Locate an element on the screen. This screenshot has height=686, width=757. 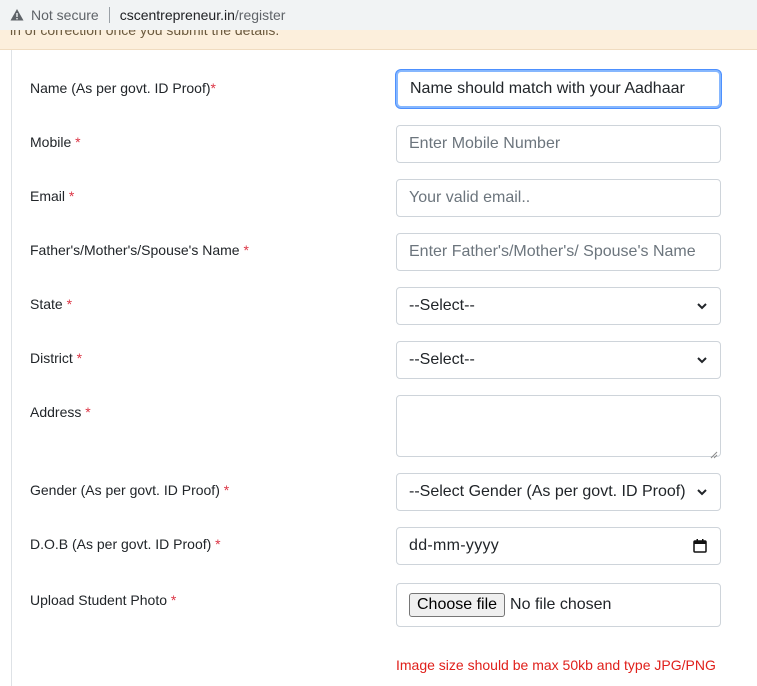
name-field is located at coordinates (558, 89).